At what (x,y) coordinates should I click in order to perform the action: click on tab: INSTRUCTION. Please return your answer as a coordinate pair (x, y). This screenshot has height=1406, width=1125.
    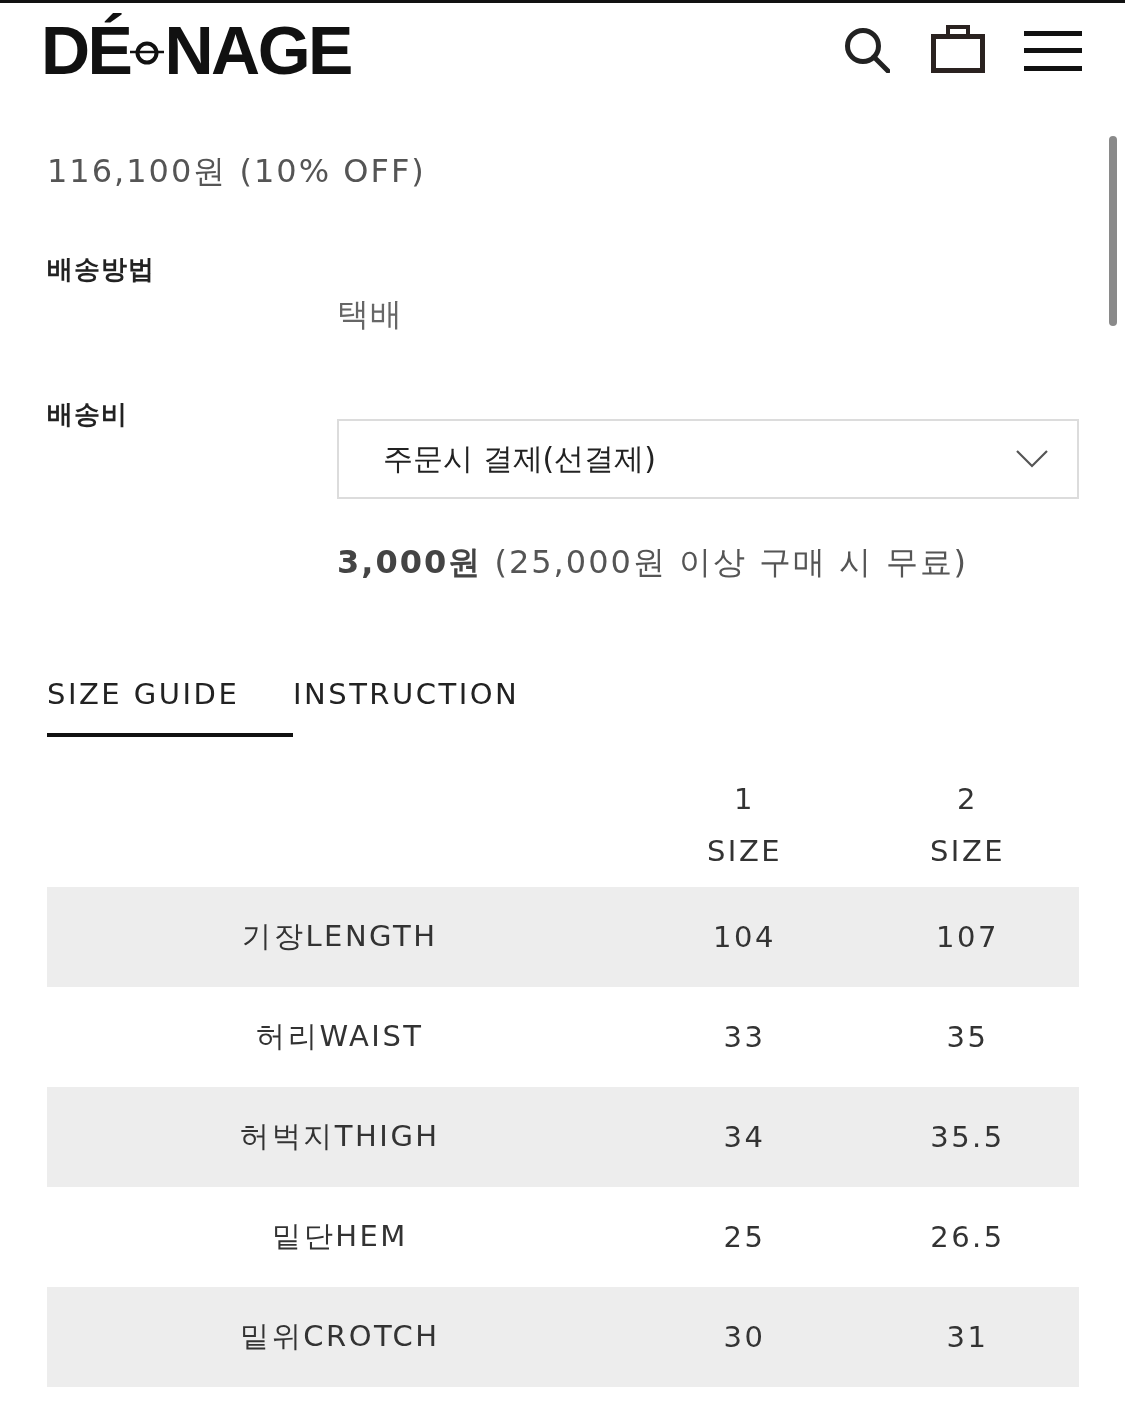
    Looking at the image, I should click on (406, 705).